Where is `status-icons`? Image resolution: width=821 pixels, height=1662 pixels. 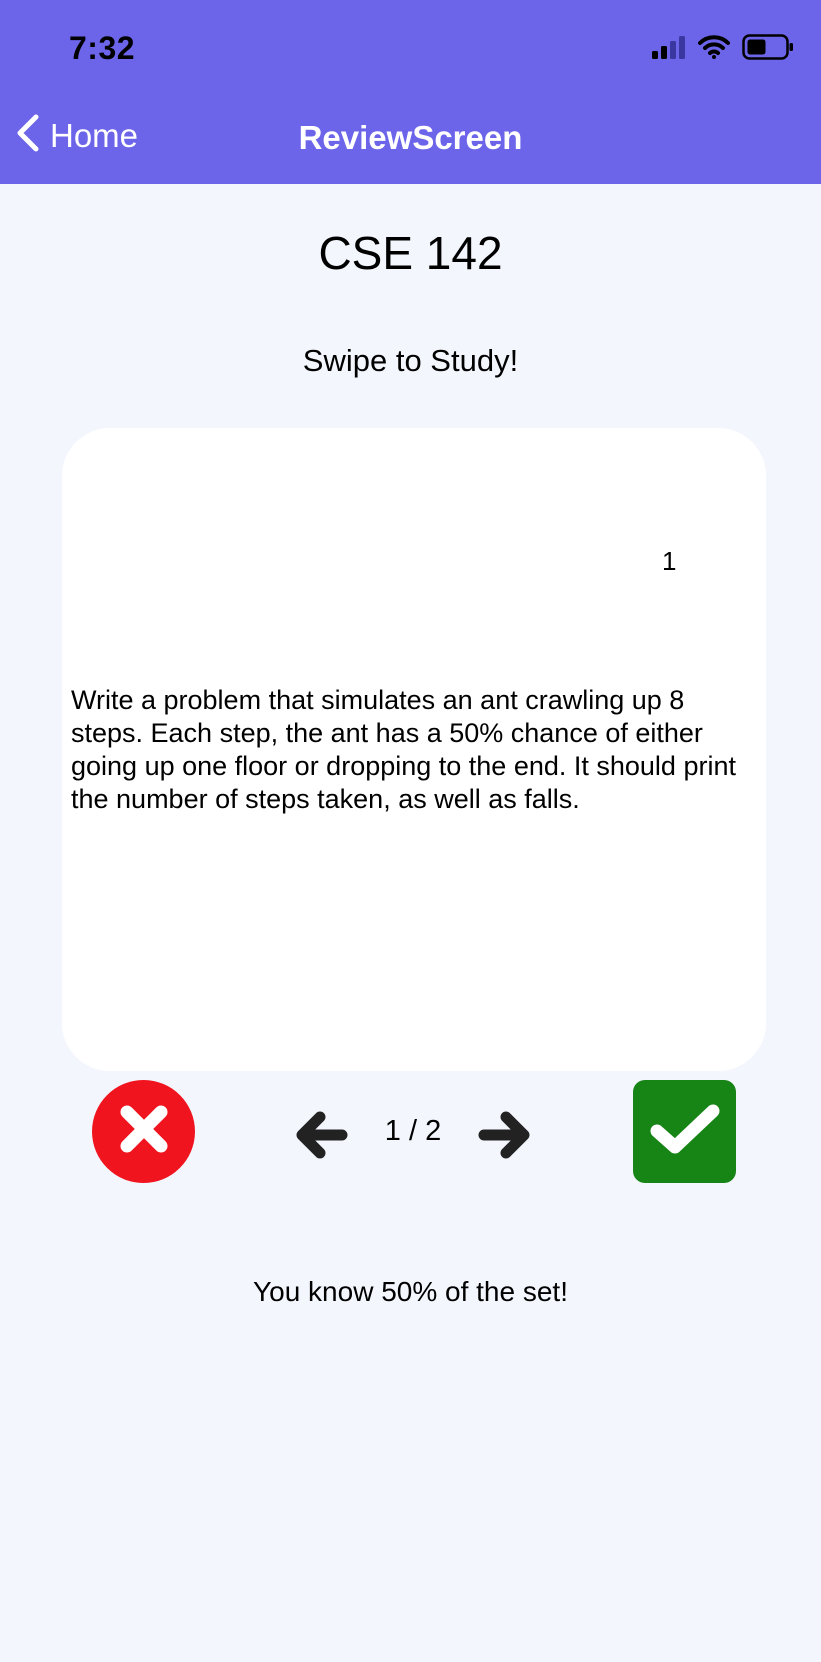
status-icons is located at coordinates (723, 49).